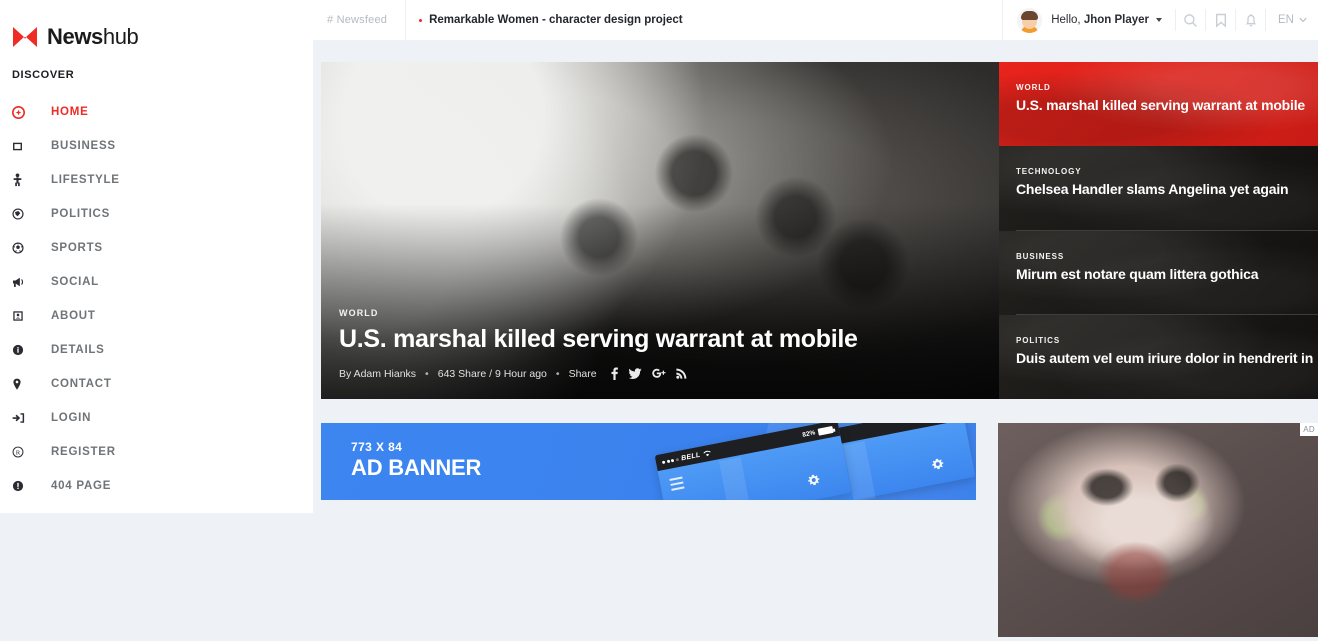 This screenshot has width=1318, height=641. I want to click on briefcase-icon, so click(23, 146).